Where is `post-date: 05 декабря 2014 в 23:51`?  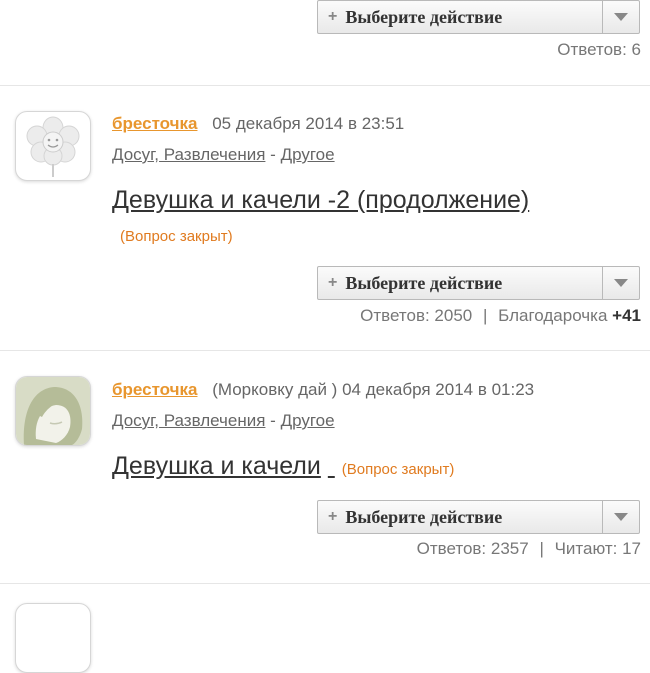 post-date: 05 декабря 2014 в 23:51 is located at coordinates (308, 123).